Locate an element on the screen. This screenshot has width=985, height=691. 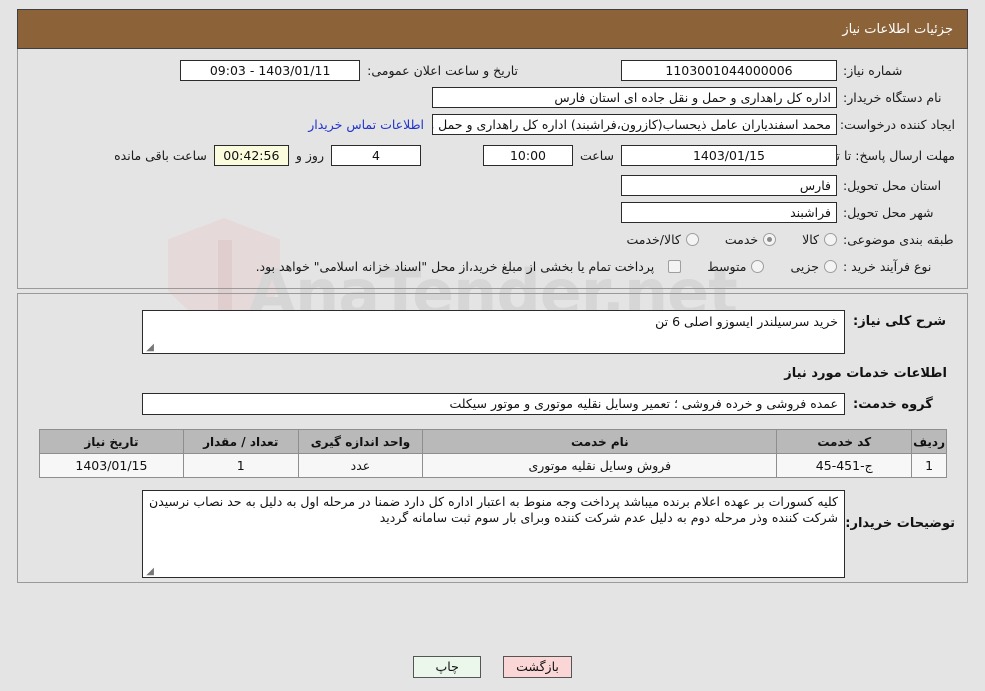
treasury-checkbox-icon is located at coordinates (675, 266).